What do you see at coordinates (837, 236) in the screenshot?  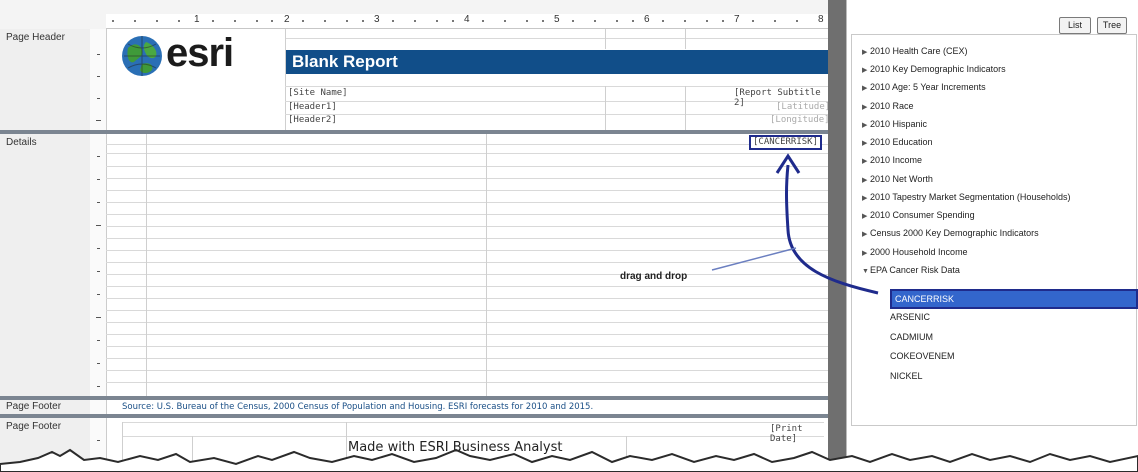 I see `pane-splitter` at bounding box center [837, 236].